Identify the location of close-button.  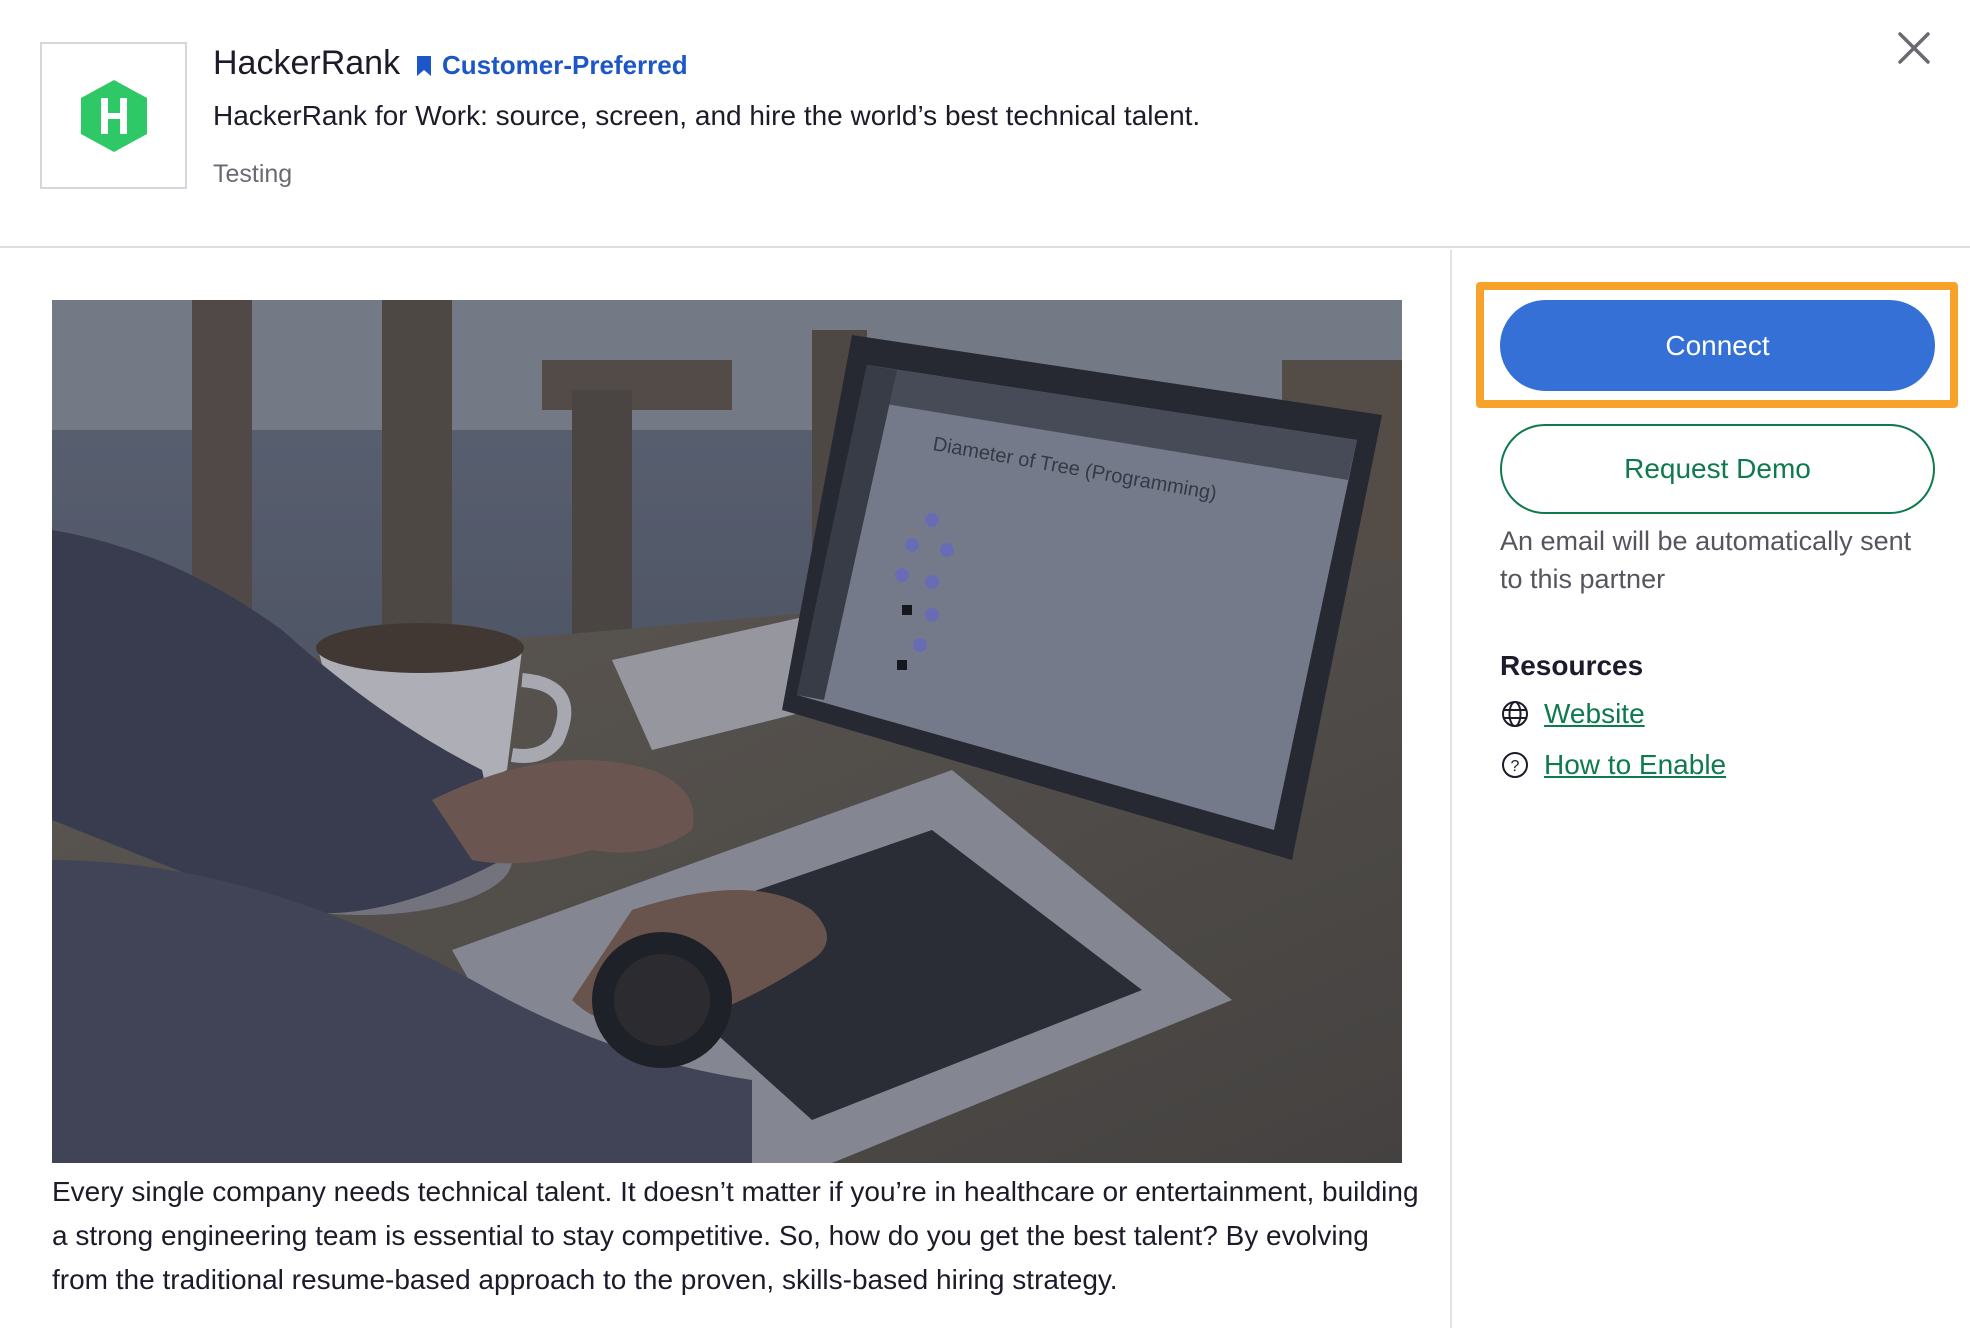
(1914, 48).